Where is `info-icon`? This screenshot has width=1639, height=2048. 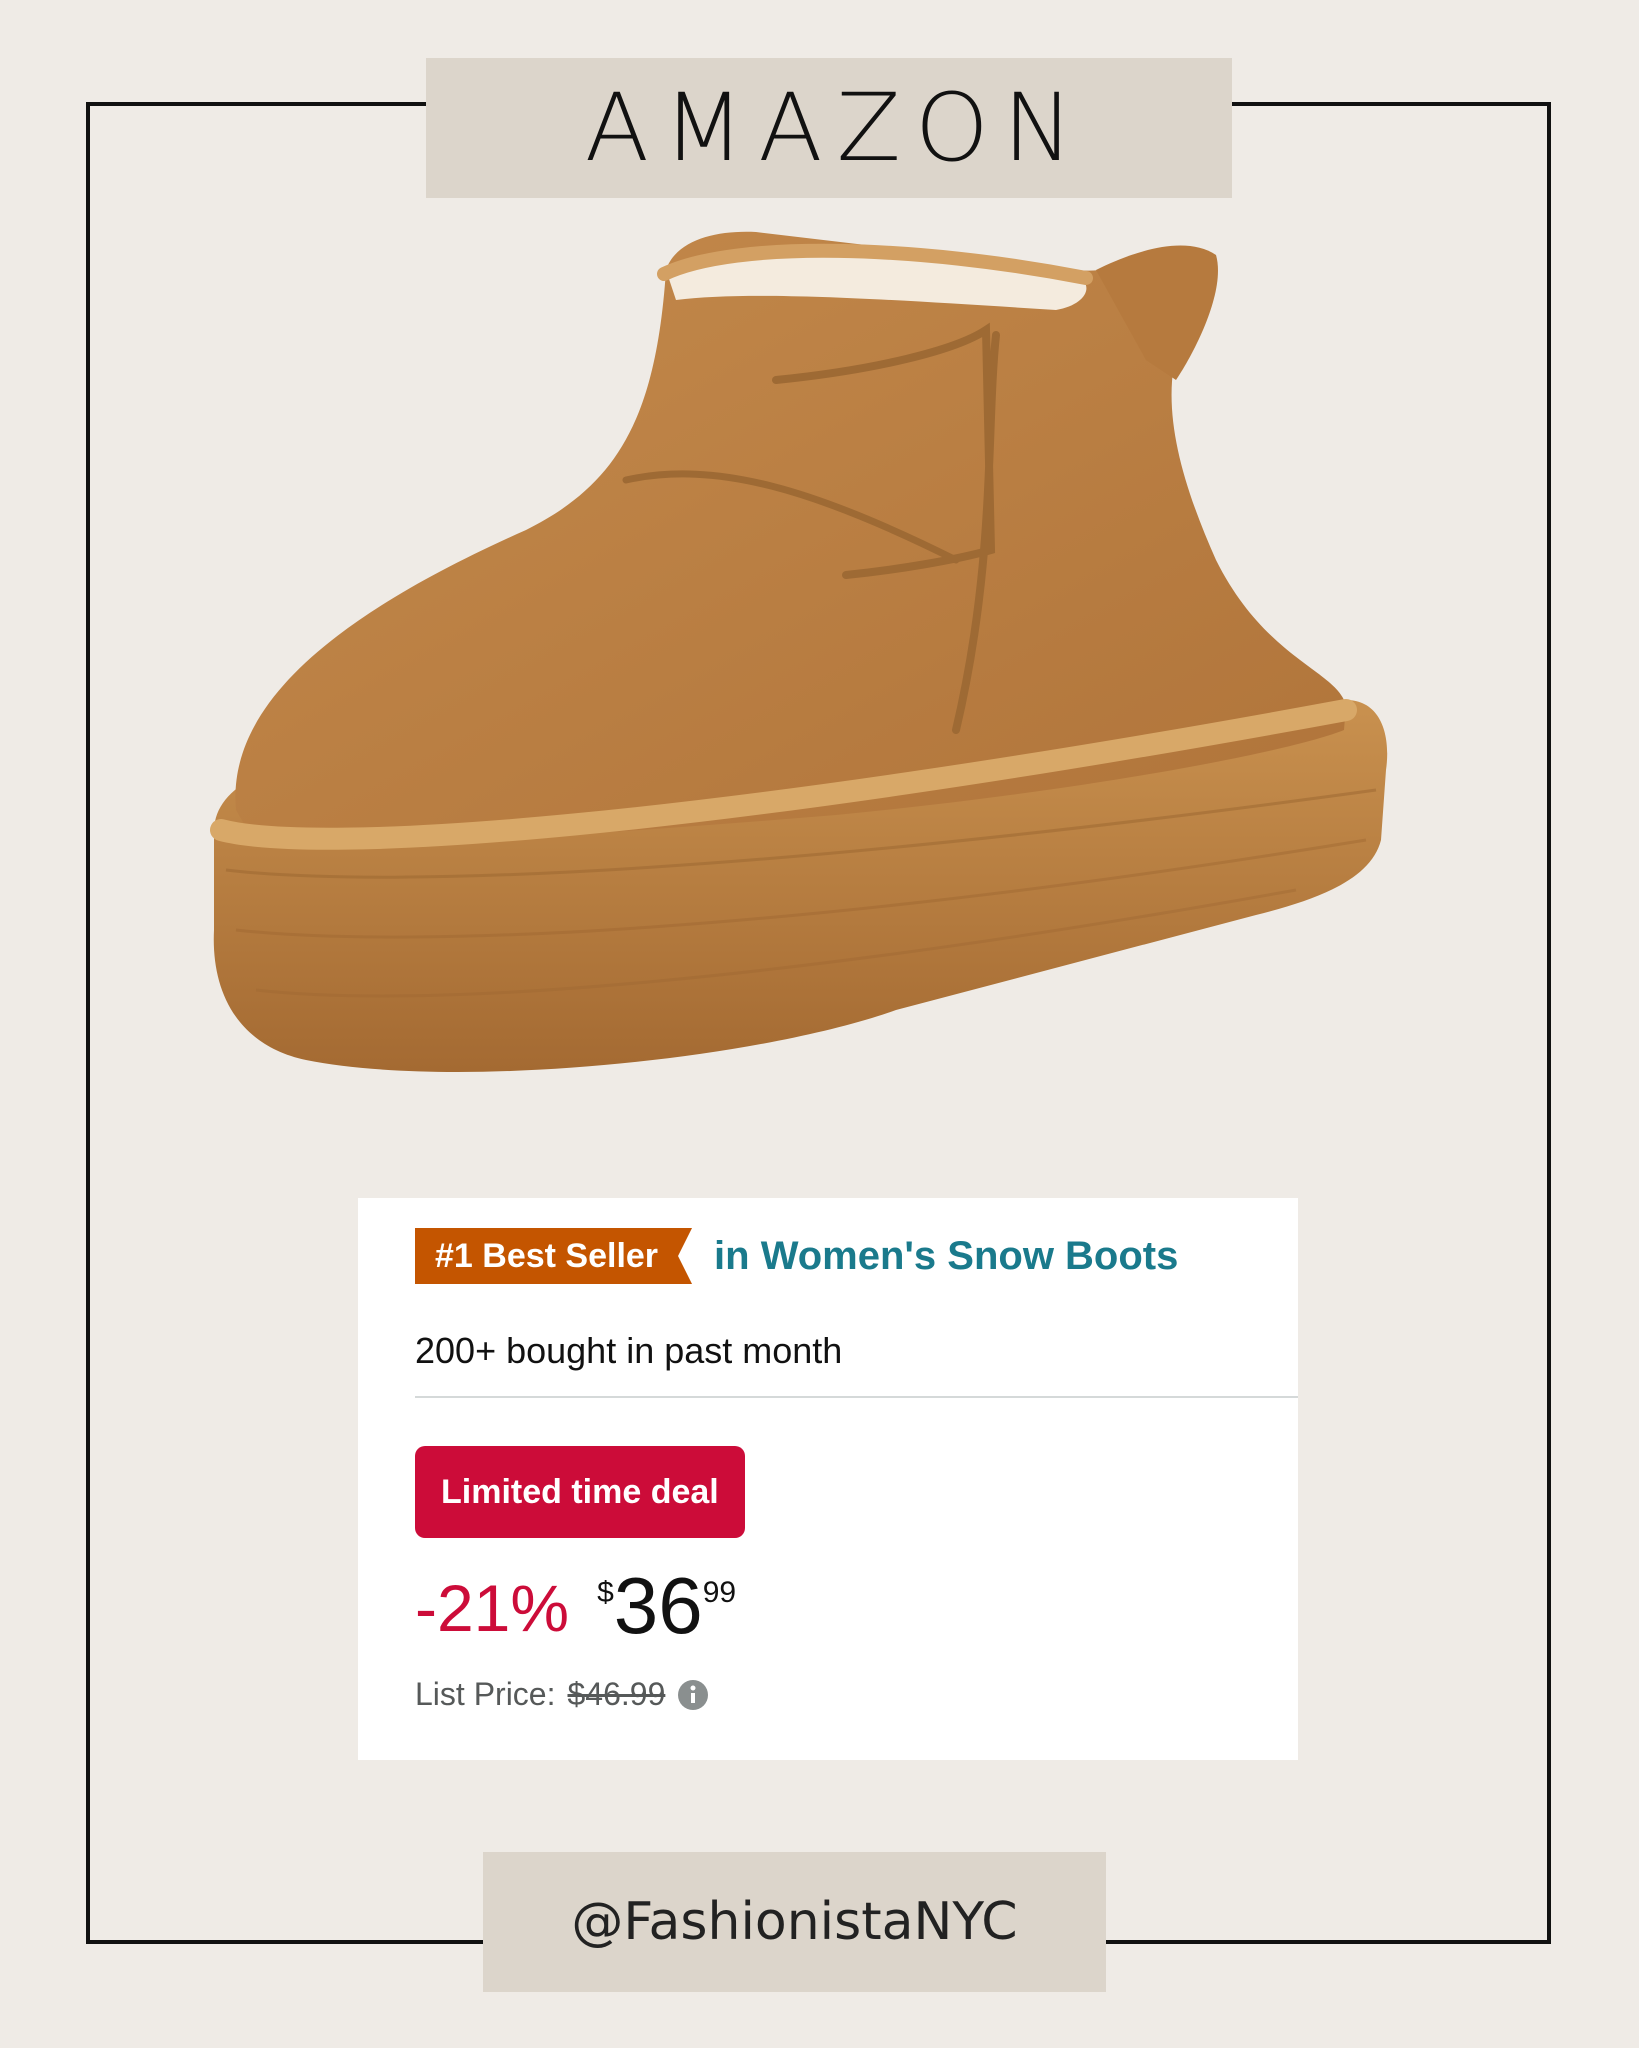 info-icon is located at coordinates (693, 1695).